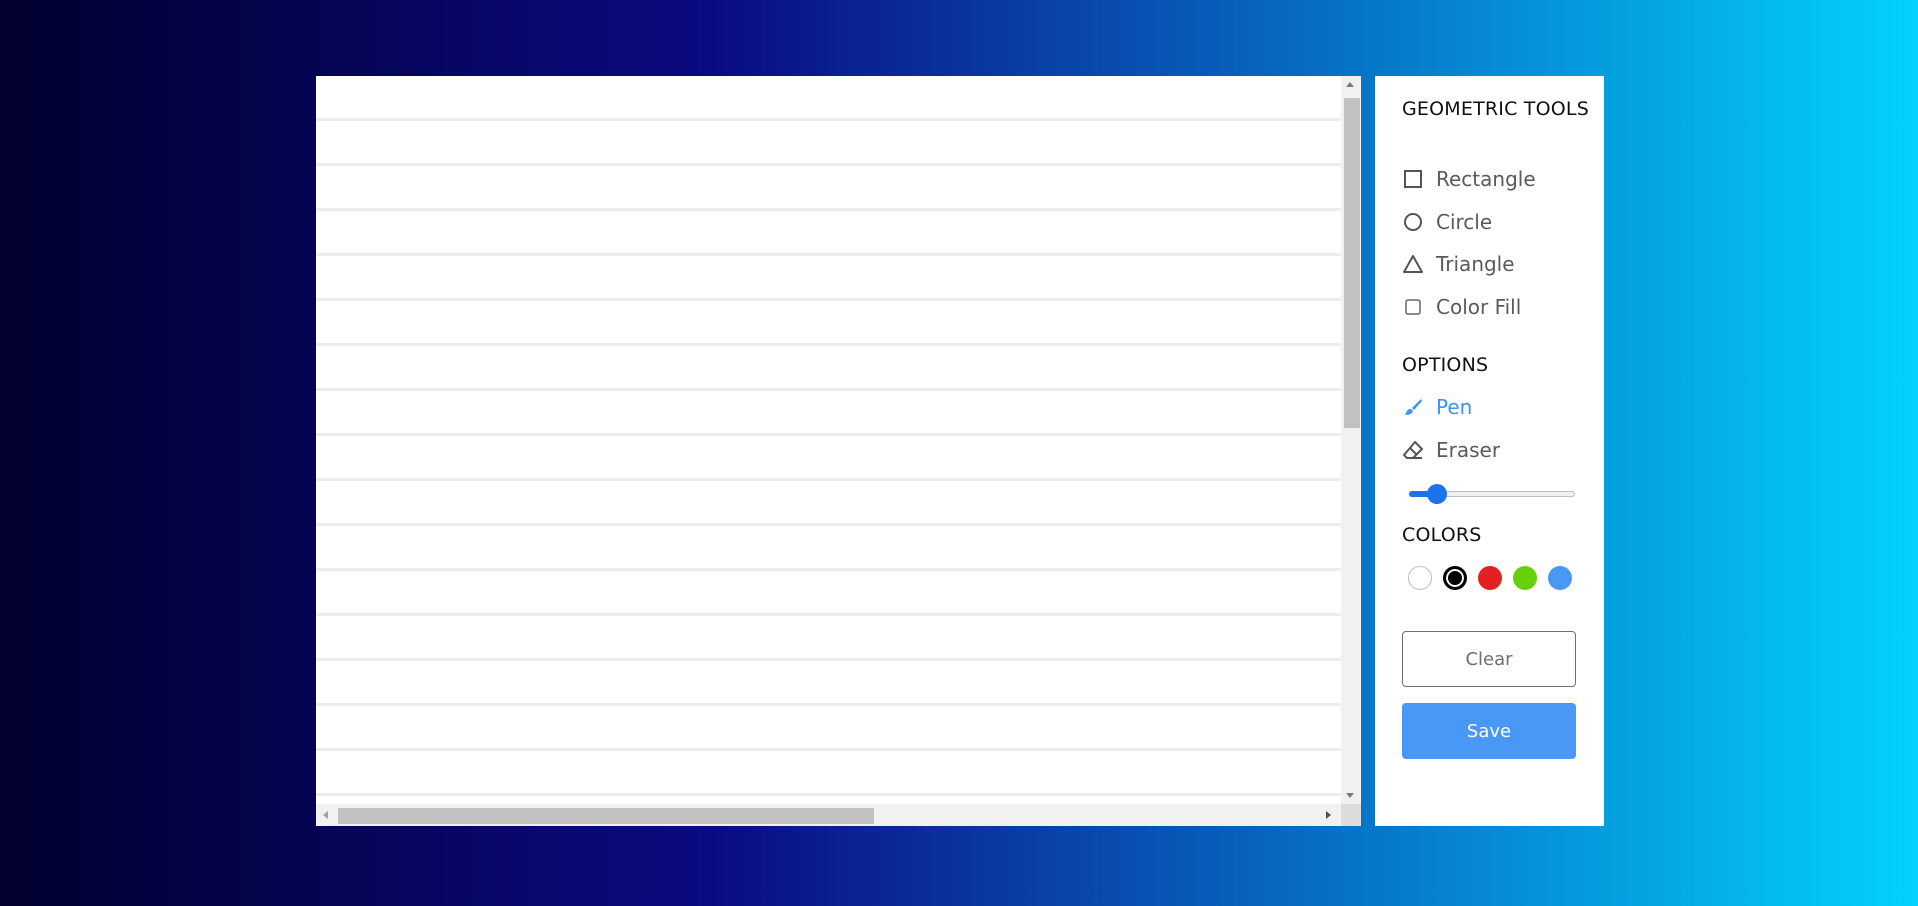  What do you see at coordinates (1445, 365) in the screenshot?
I see `options-title: OPTIONS` at bounding box center [1445, 365].